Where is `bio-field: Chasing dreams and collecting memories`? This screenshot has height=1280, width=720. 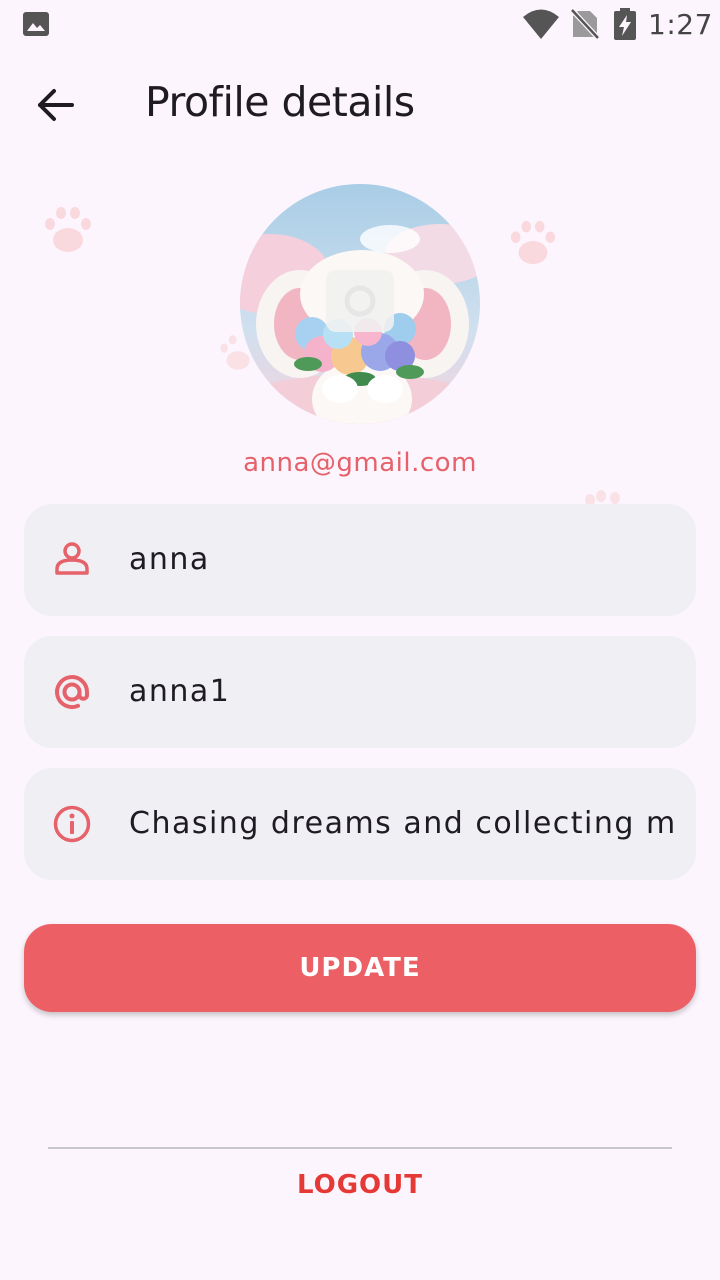
bio-field: Chasing dreams and collecting memories is located at coordinates (360, 824).